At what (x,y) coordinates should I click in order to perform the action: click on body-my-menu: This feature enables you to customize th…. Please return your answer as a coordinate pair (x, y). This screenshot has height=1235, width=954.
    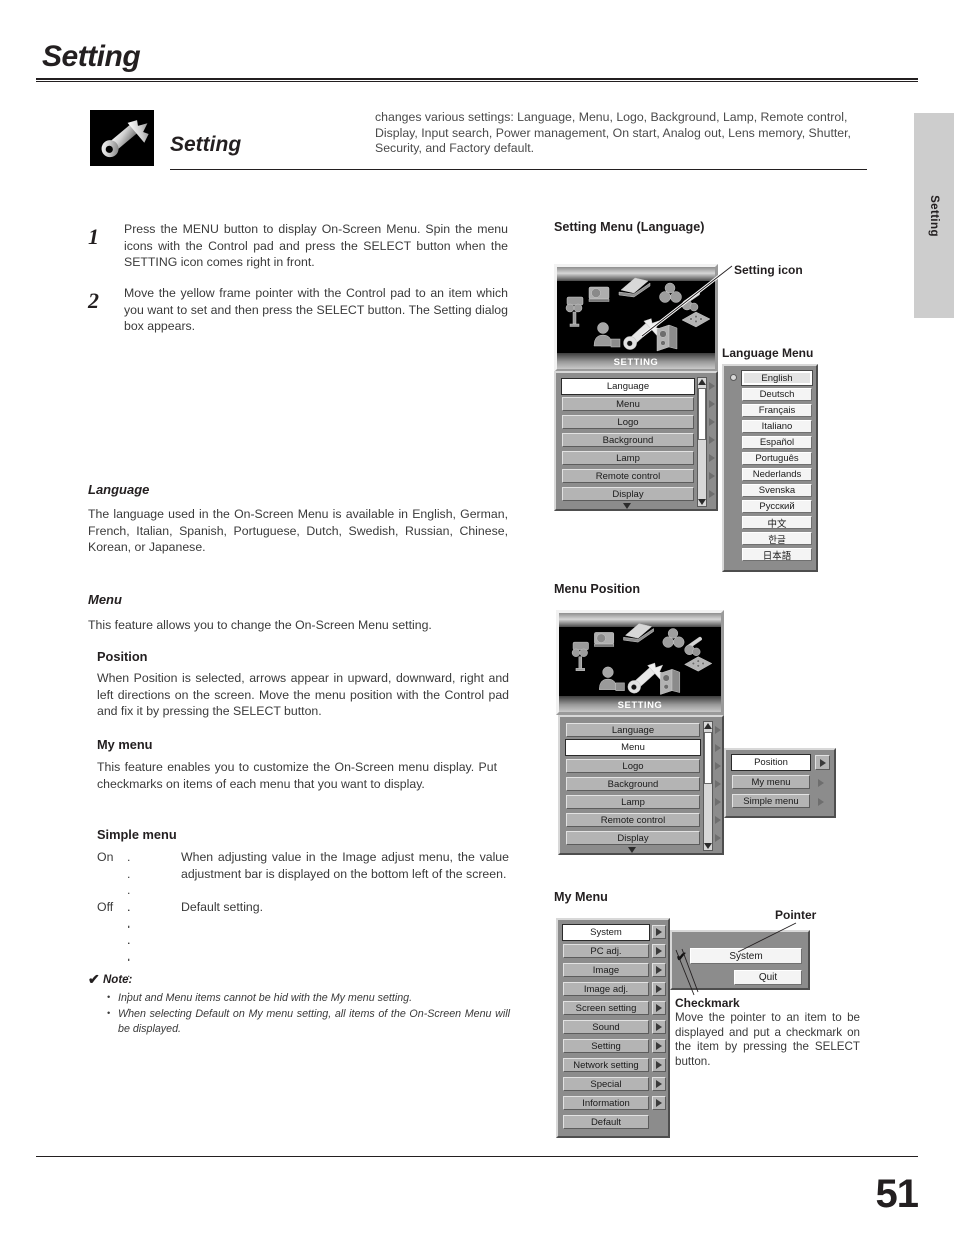
    Looking at the image, I should click on (297, 775).